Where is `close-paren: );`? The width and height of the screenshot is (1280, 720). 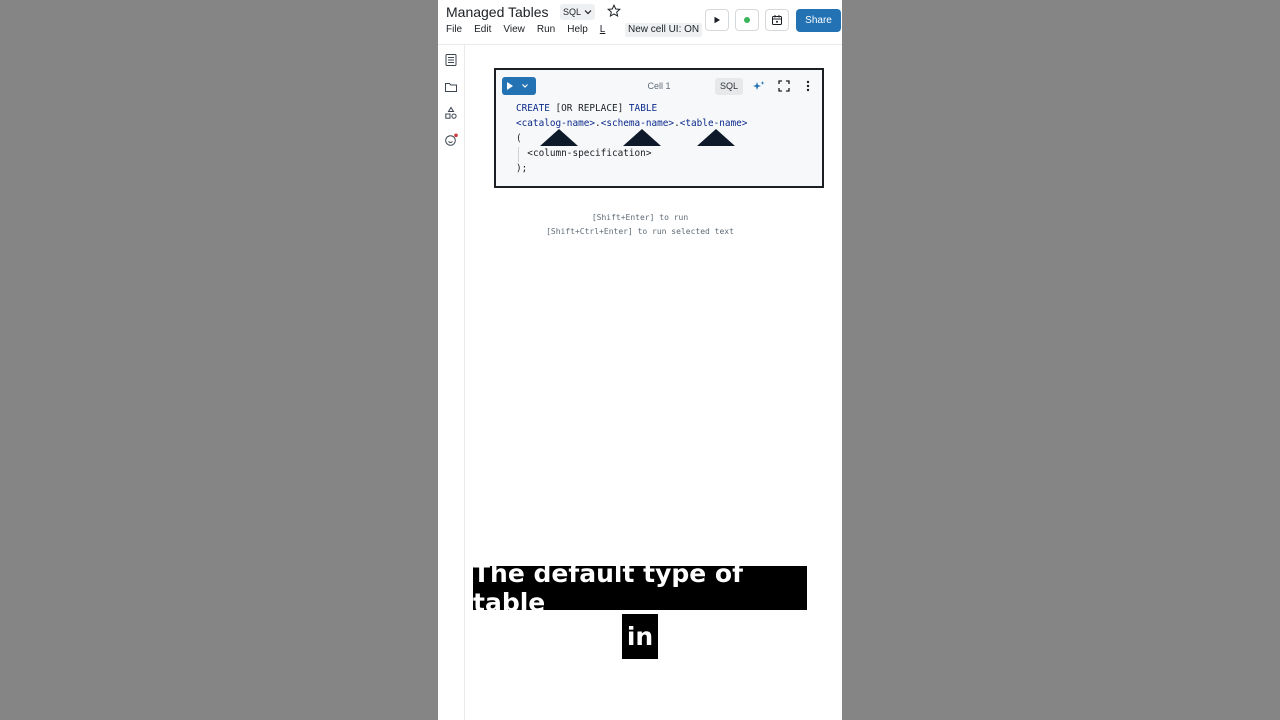
close-paren: ); is located at coordinates (522, 168).